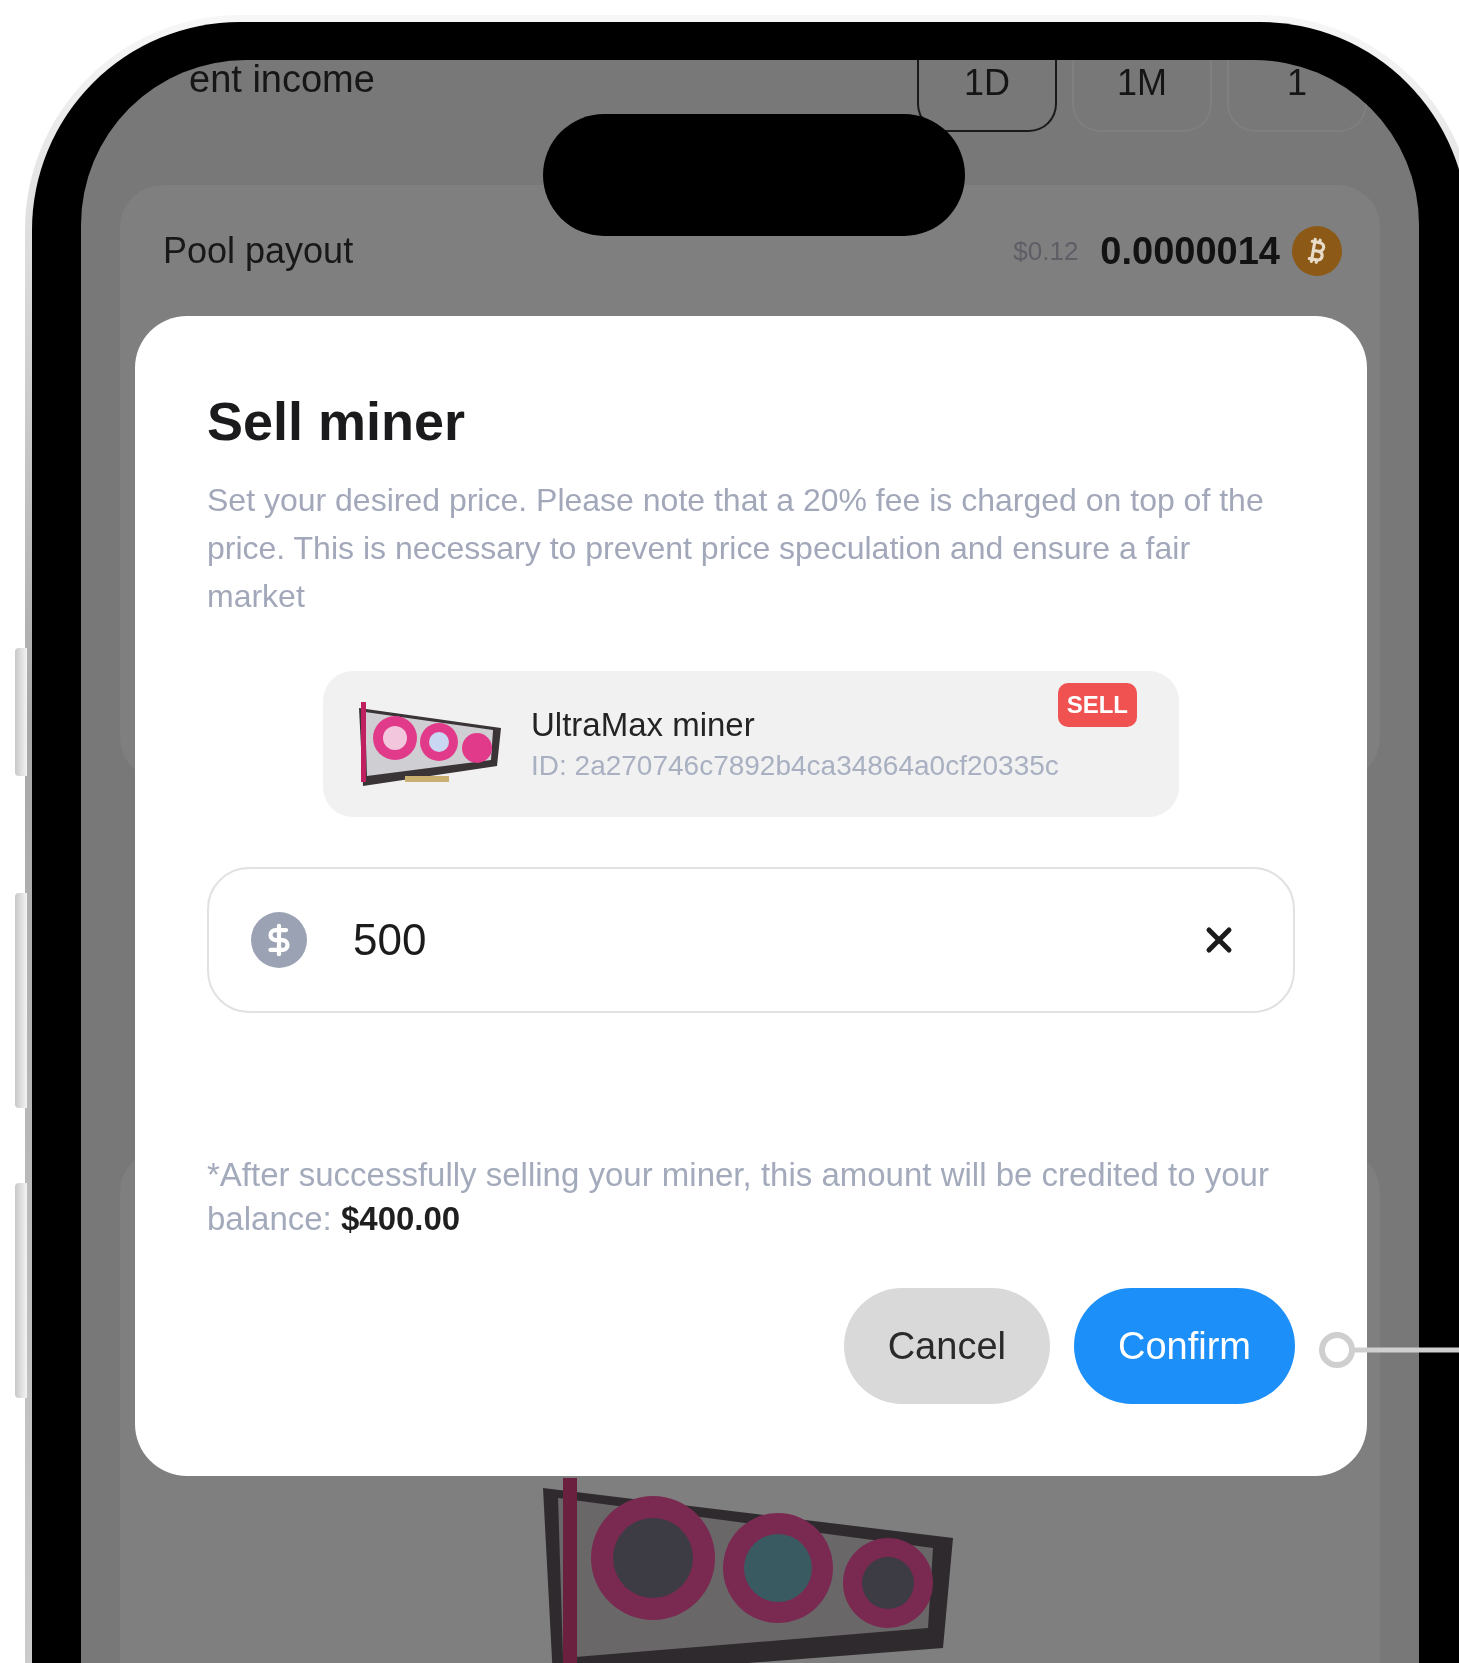  I want to click on payout-label: Pool payout, so click(259, 251).